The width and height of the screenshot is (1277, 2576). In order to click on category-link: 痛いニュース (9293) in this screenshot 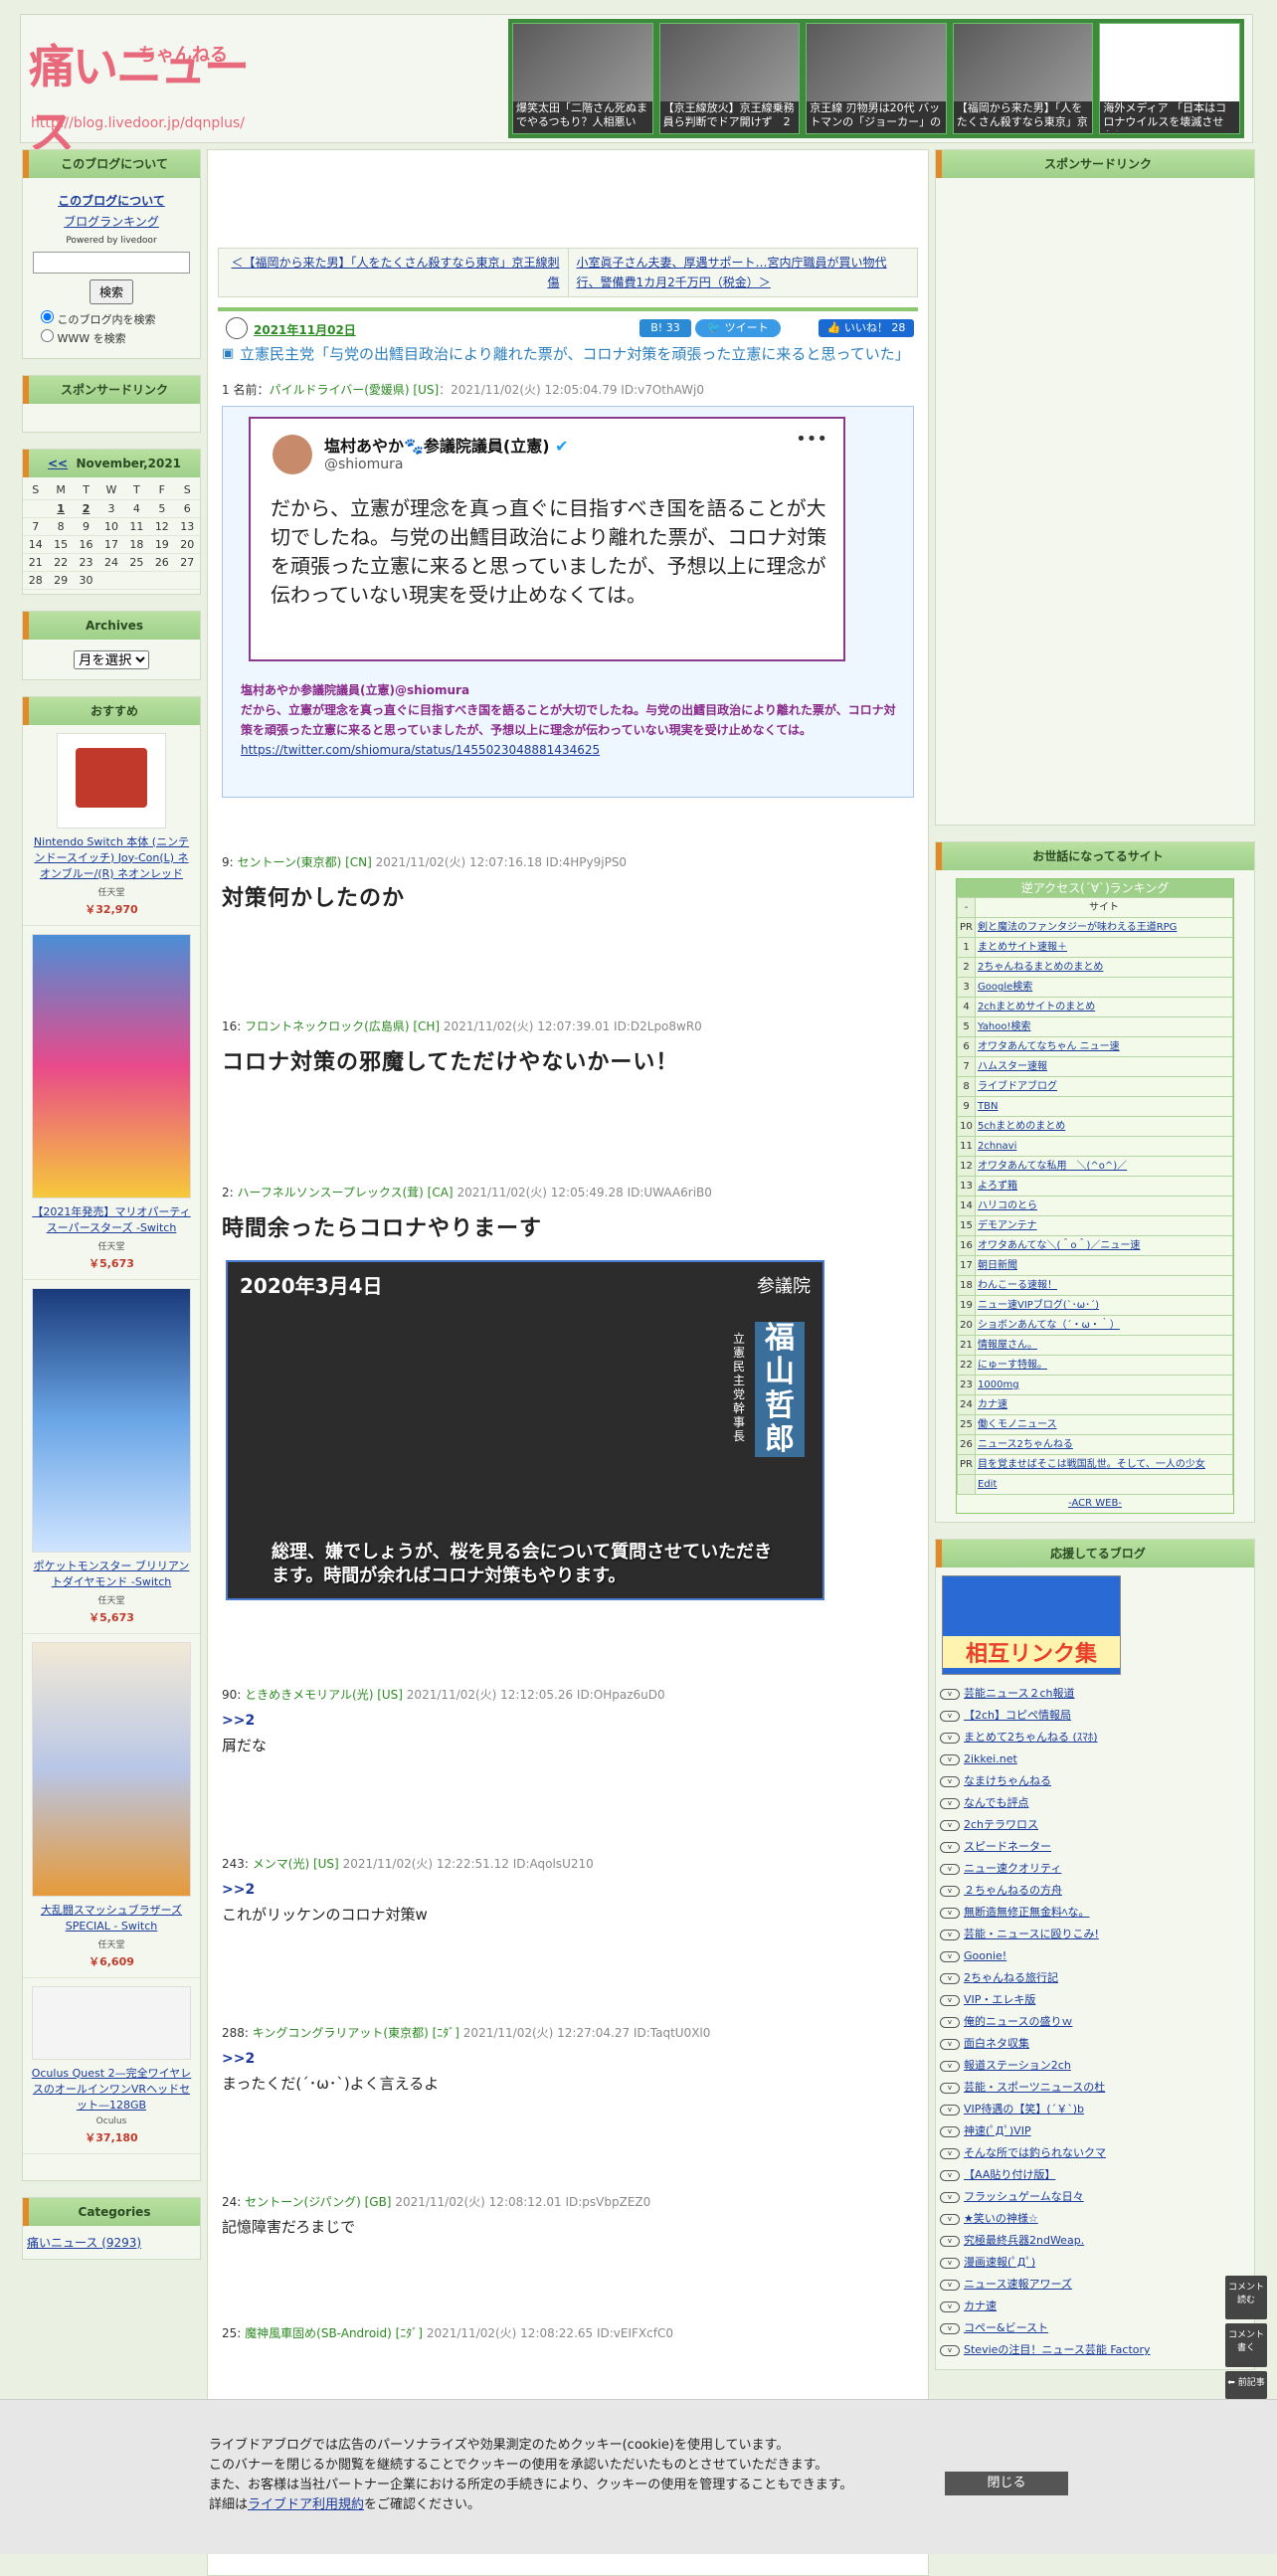, I will do `click(84, 2243)`.